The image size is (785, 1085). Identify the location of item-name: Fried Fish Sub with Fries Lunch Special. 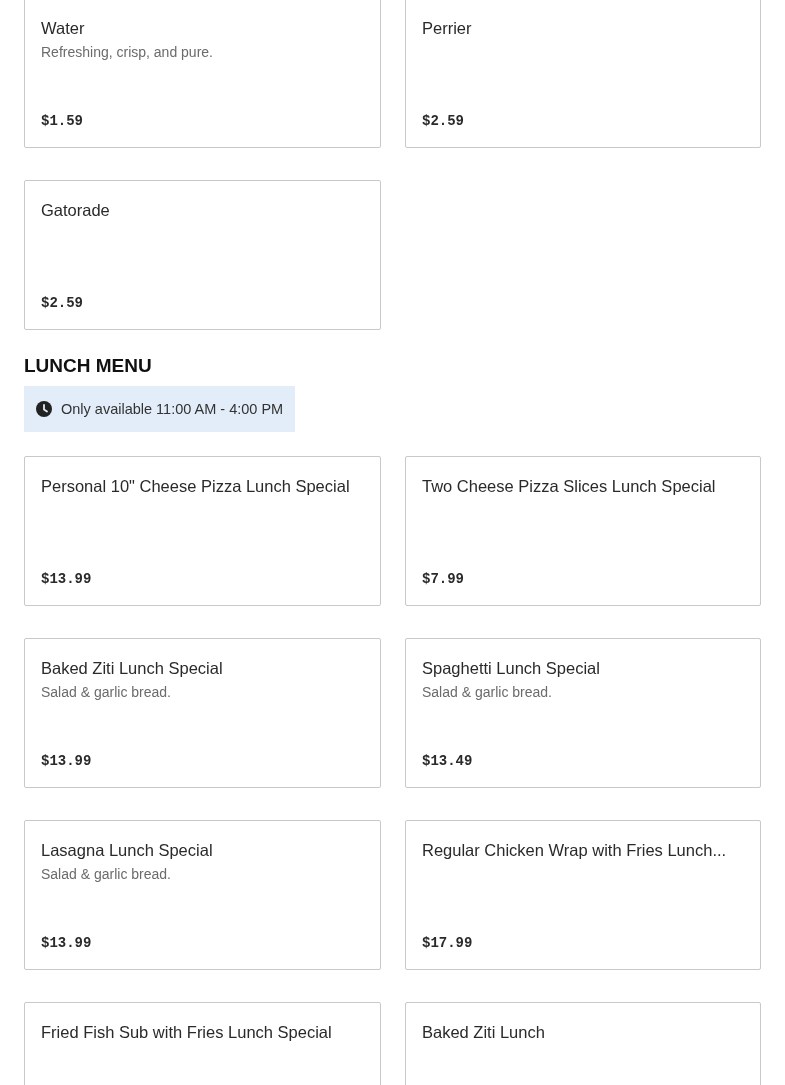
(187, 1032).